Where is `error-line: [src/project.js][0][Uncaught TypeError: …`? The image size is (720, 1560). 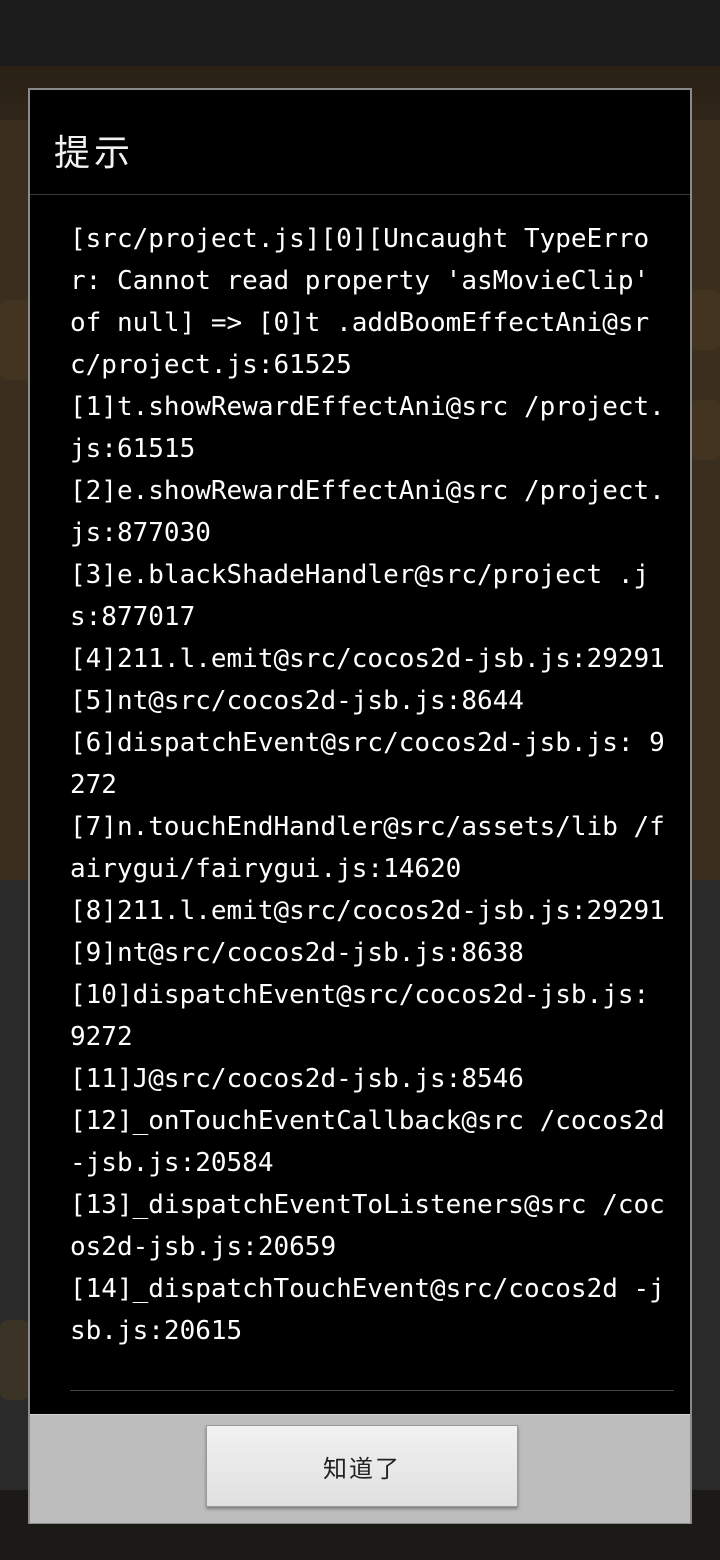
error-line: [src/project.js][0][Uncaught TypeError: … is located at coordinates (367, 302).